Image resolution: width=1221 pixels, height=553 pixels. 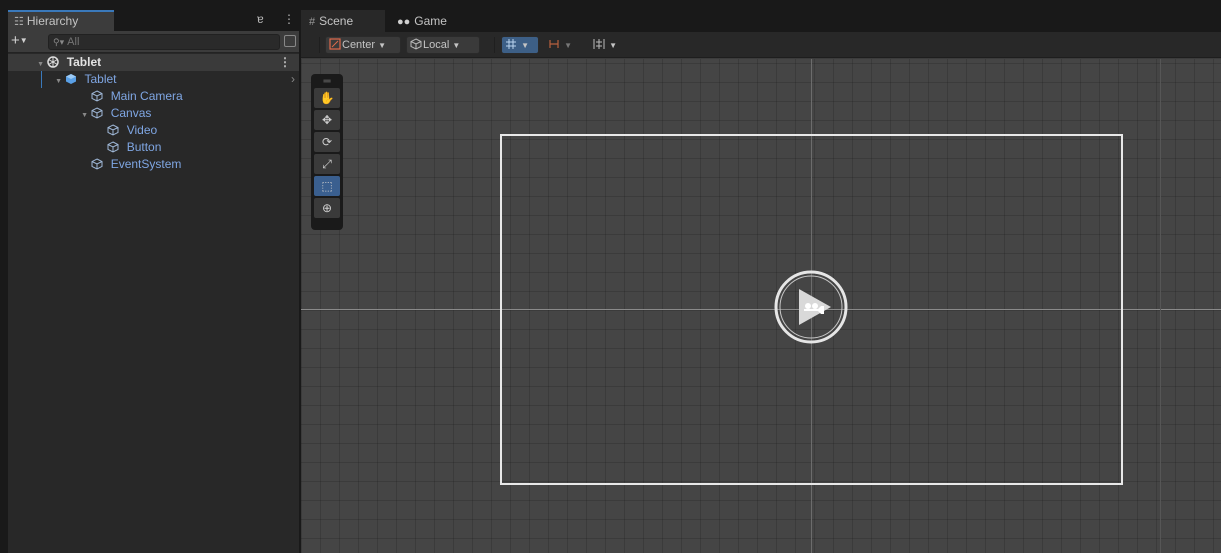 I want to click on hierarchy-item-canvas: ▼ Canvas, so click(x=153, y=113).